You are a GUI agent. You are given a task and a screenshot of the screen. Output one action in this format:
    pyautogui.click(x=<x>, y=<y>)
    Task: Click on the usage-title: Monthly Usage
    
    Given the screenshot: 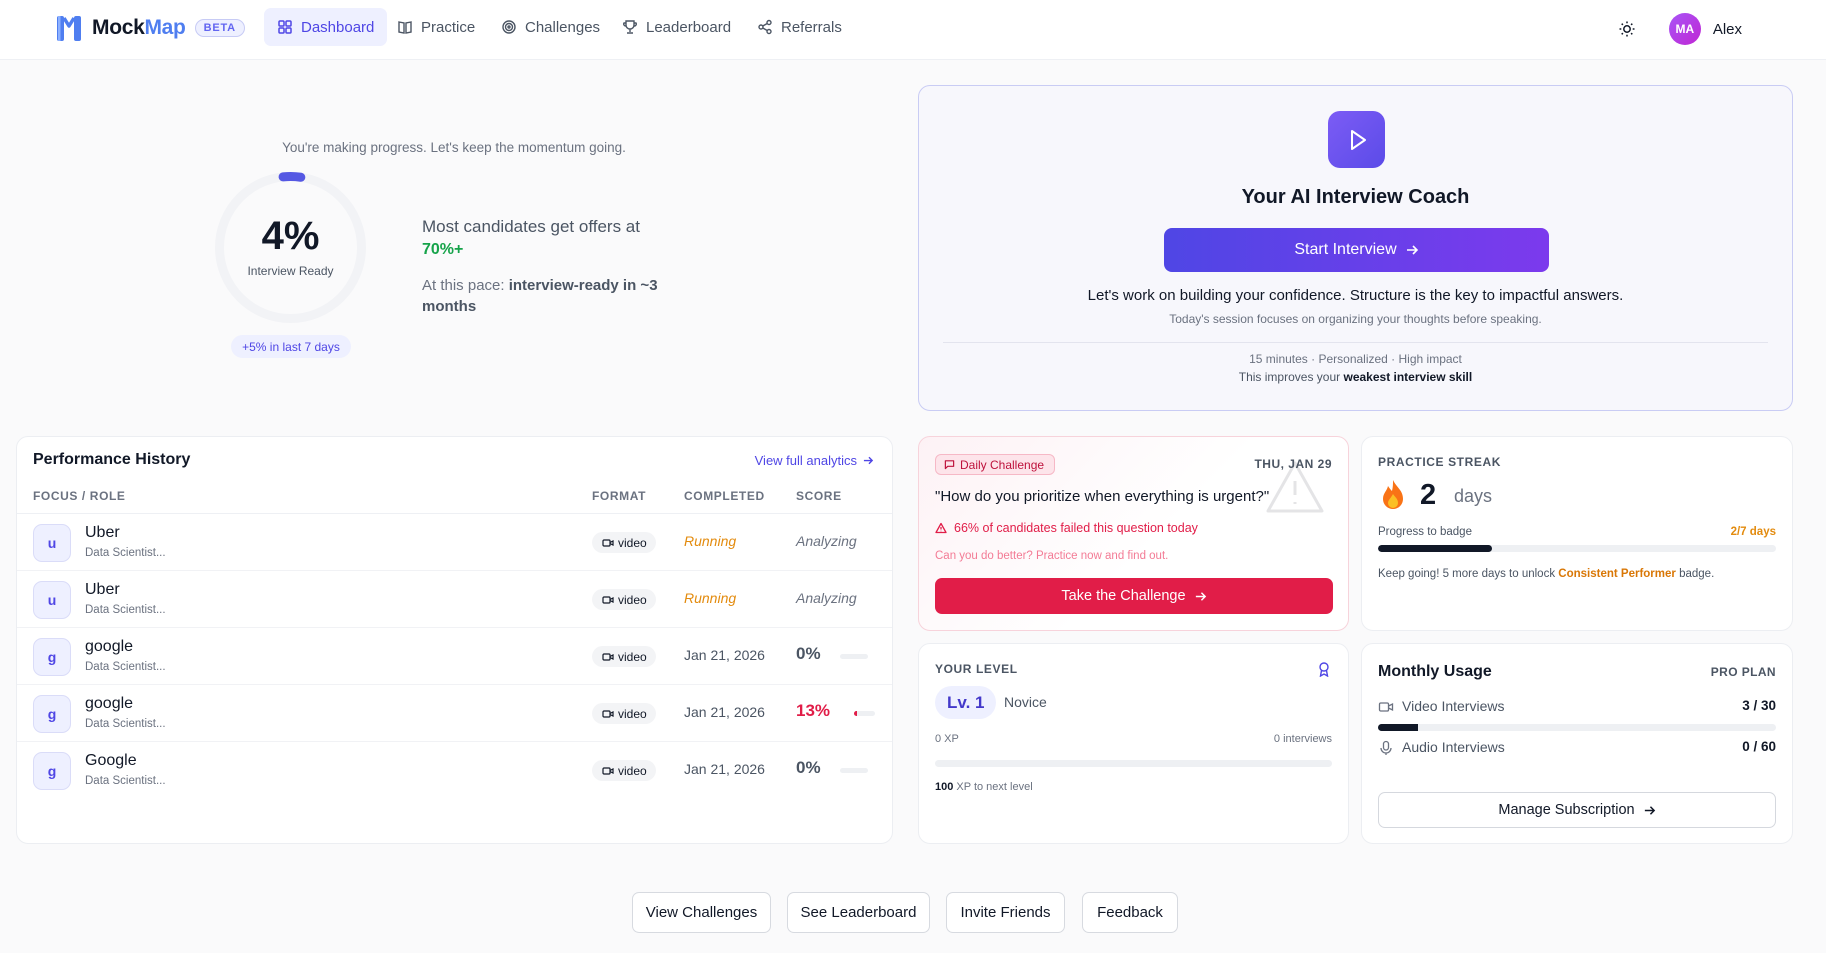 What is the action you would take?
    pyautogui.click(x=1435, y=671)
    